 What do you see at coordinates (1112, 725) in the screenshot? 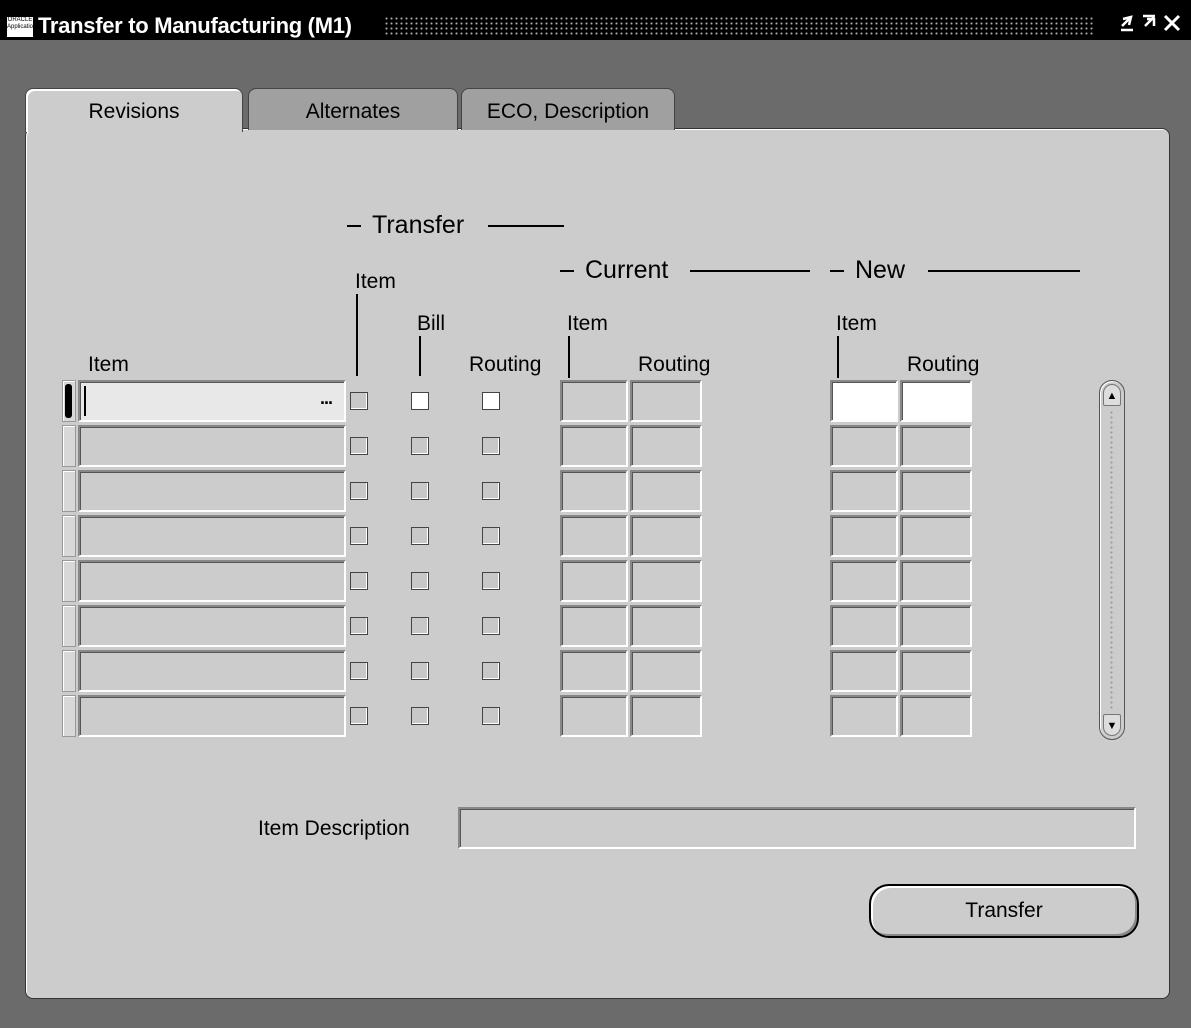
I see `scroll-down-icon: ▼` at bounding box center [1112, 725].